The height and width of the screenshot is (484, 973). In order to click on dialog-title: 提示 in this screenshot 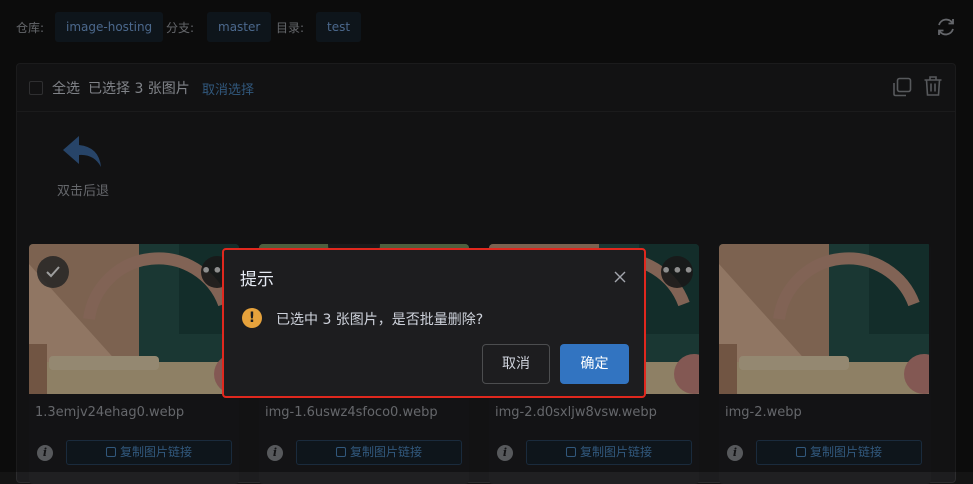, I will do `click(257, 280)`.